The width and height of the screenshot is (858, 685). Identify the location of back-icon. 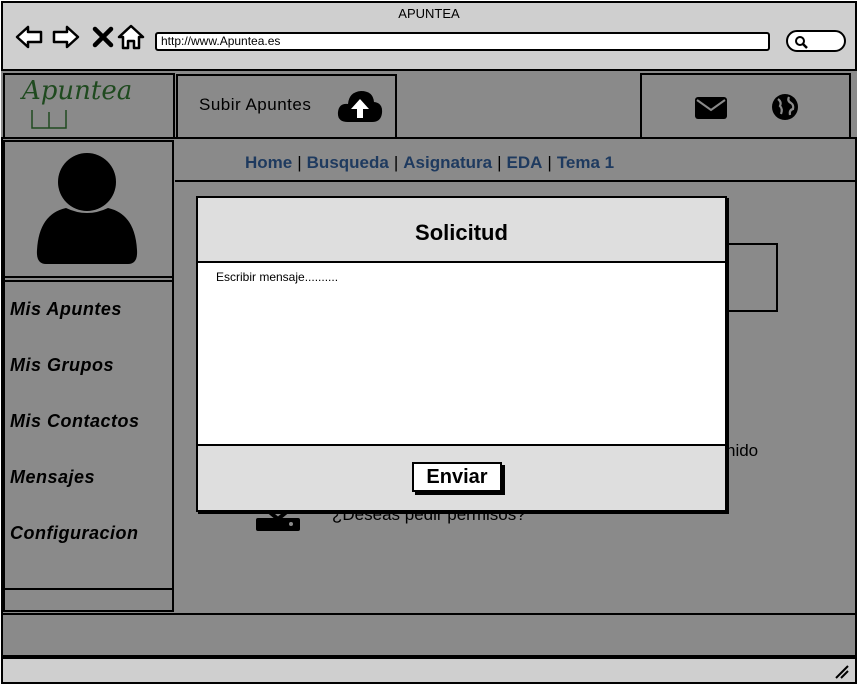
(29, 37).